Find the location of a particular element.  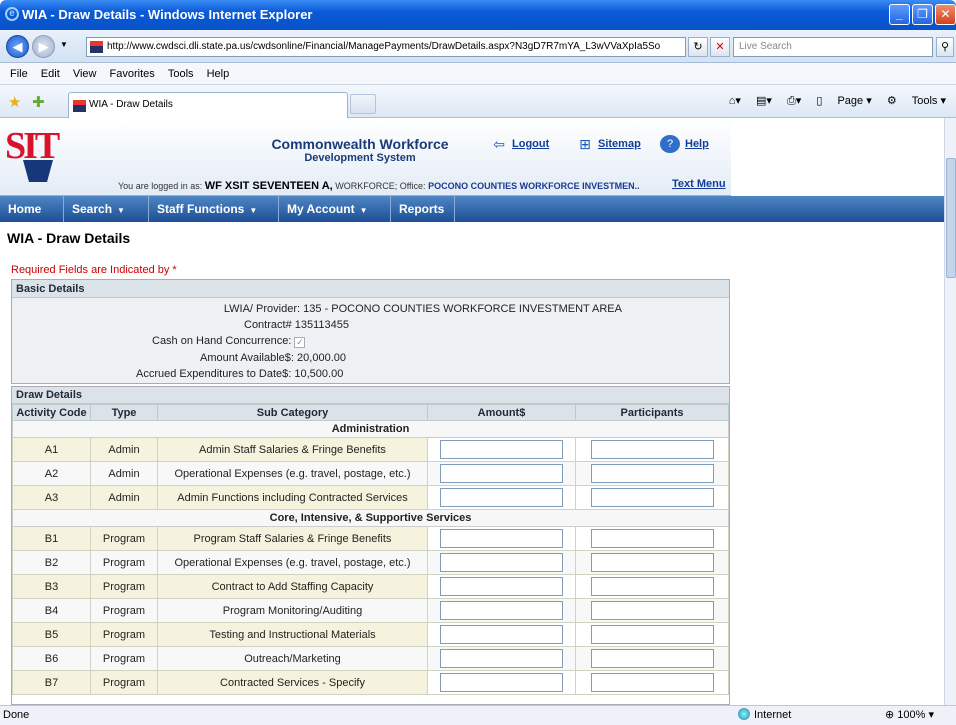

close-button: ✕ is located at coordinates (945, 14).